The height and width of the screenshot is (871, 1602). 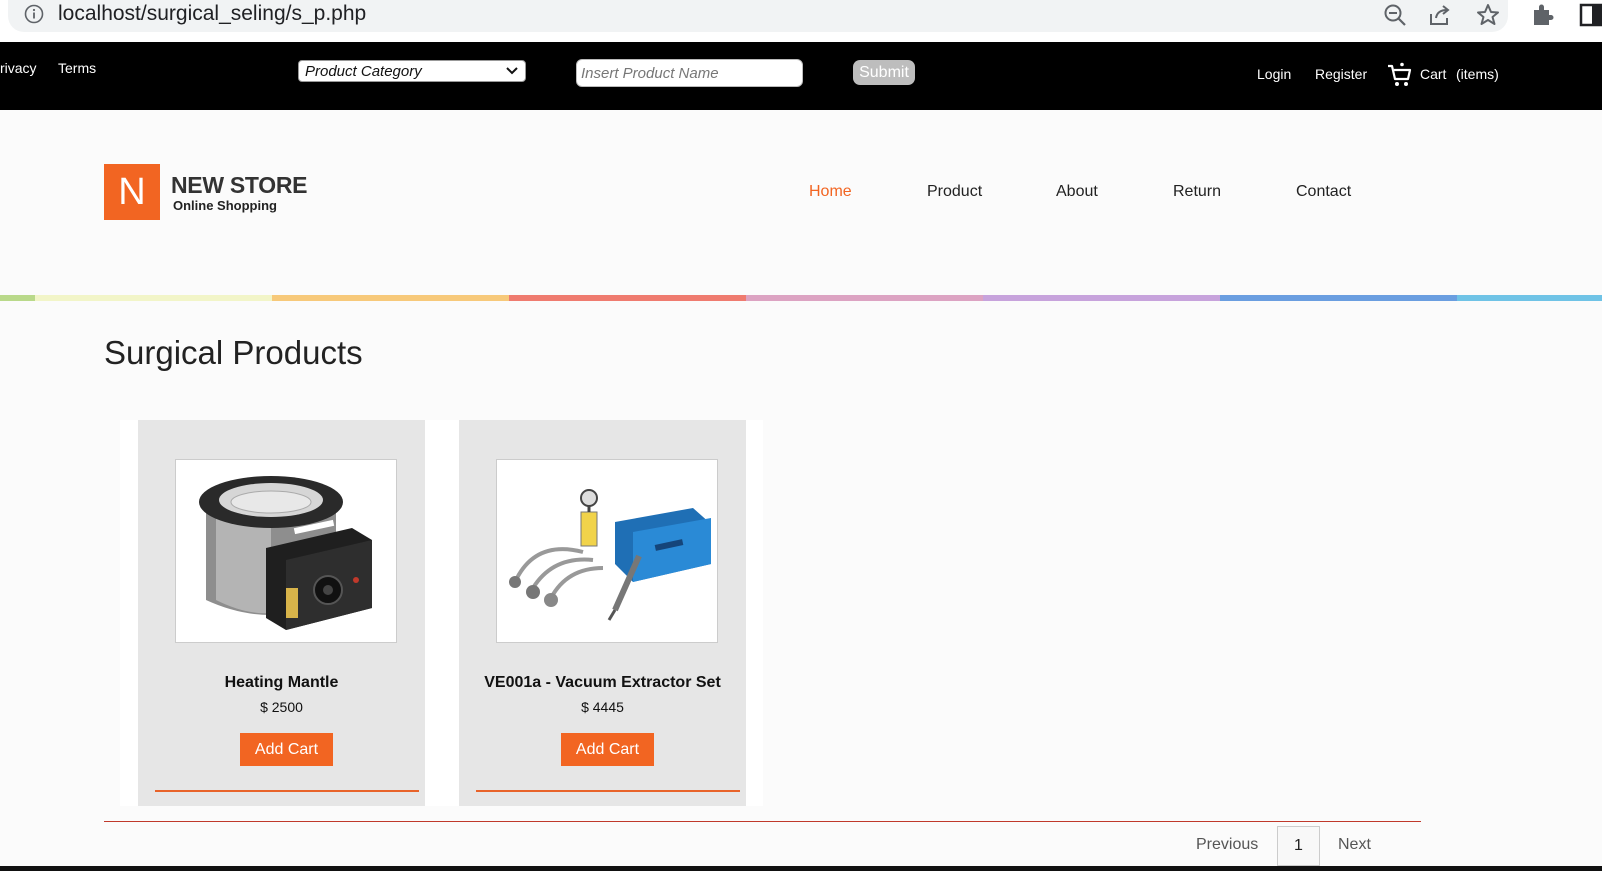 I want to click on page-title: Surgical Products, so click(x=233, y=352).